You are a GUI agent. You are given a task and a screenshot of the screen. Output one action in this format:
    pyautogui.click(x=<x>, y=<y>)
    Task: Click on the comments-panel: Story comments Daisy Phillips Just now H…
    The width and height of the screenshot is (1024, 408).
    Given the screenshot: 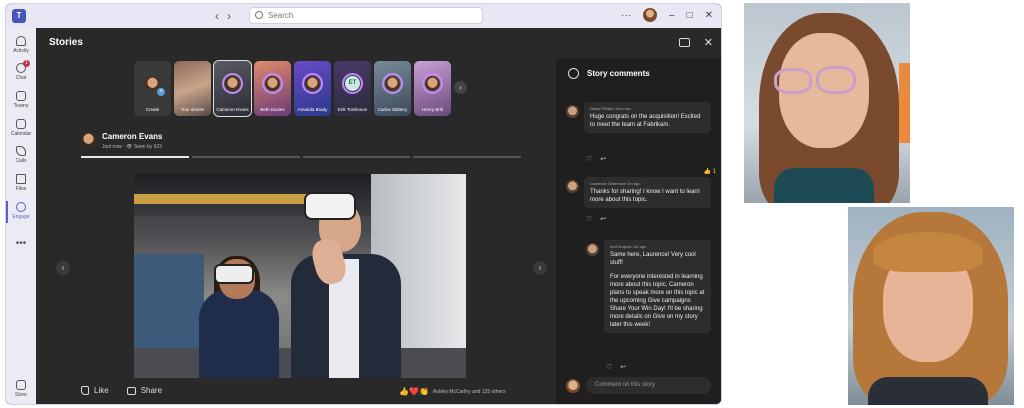 What is the action you would take?
    pyautogui.click(x=638, y=231)
    